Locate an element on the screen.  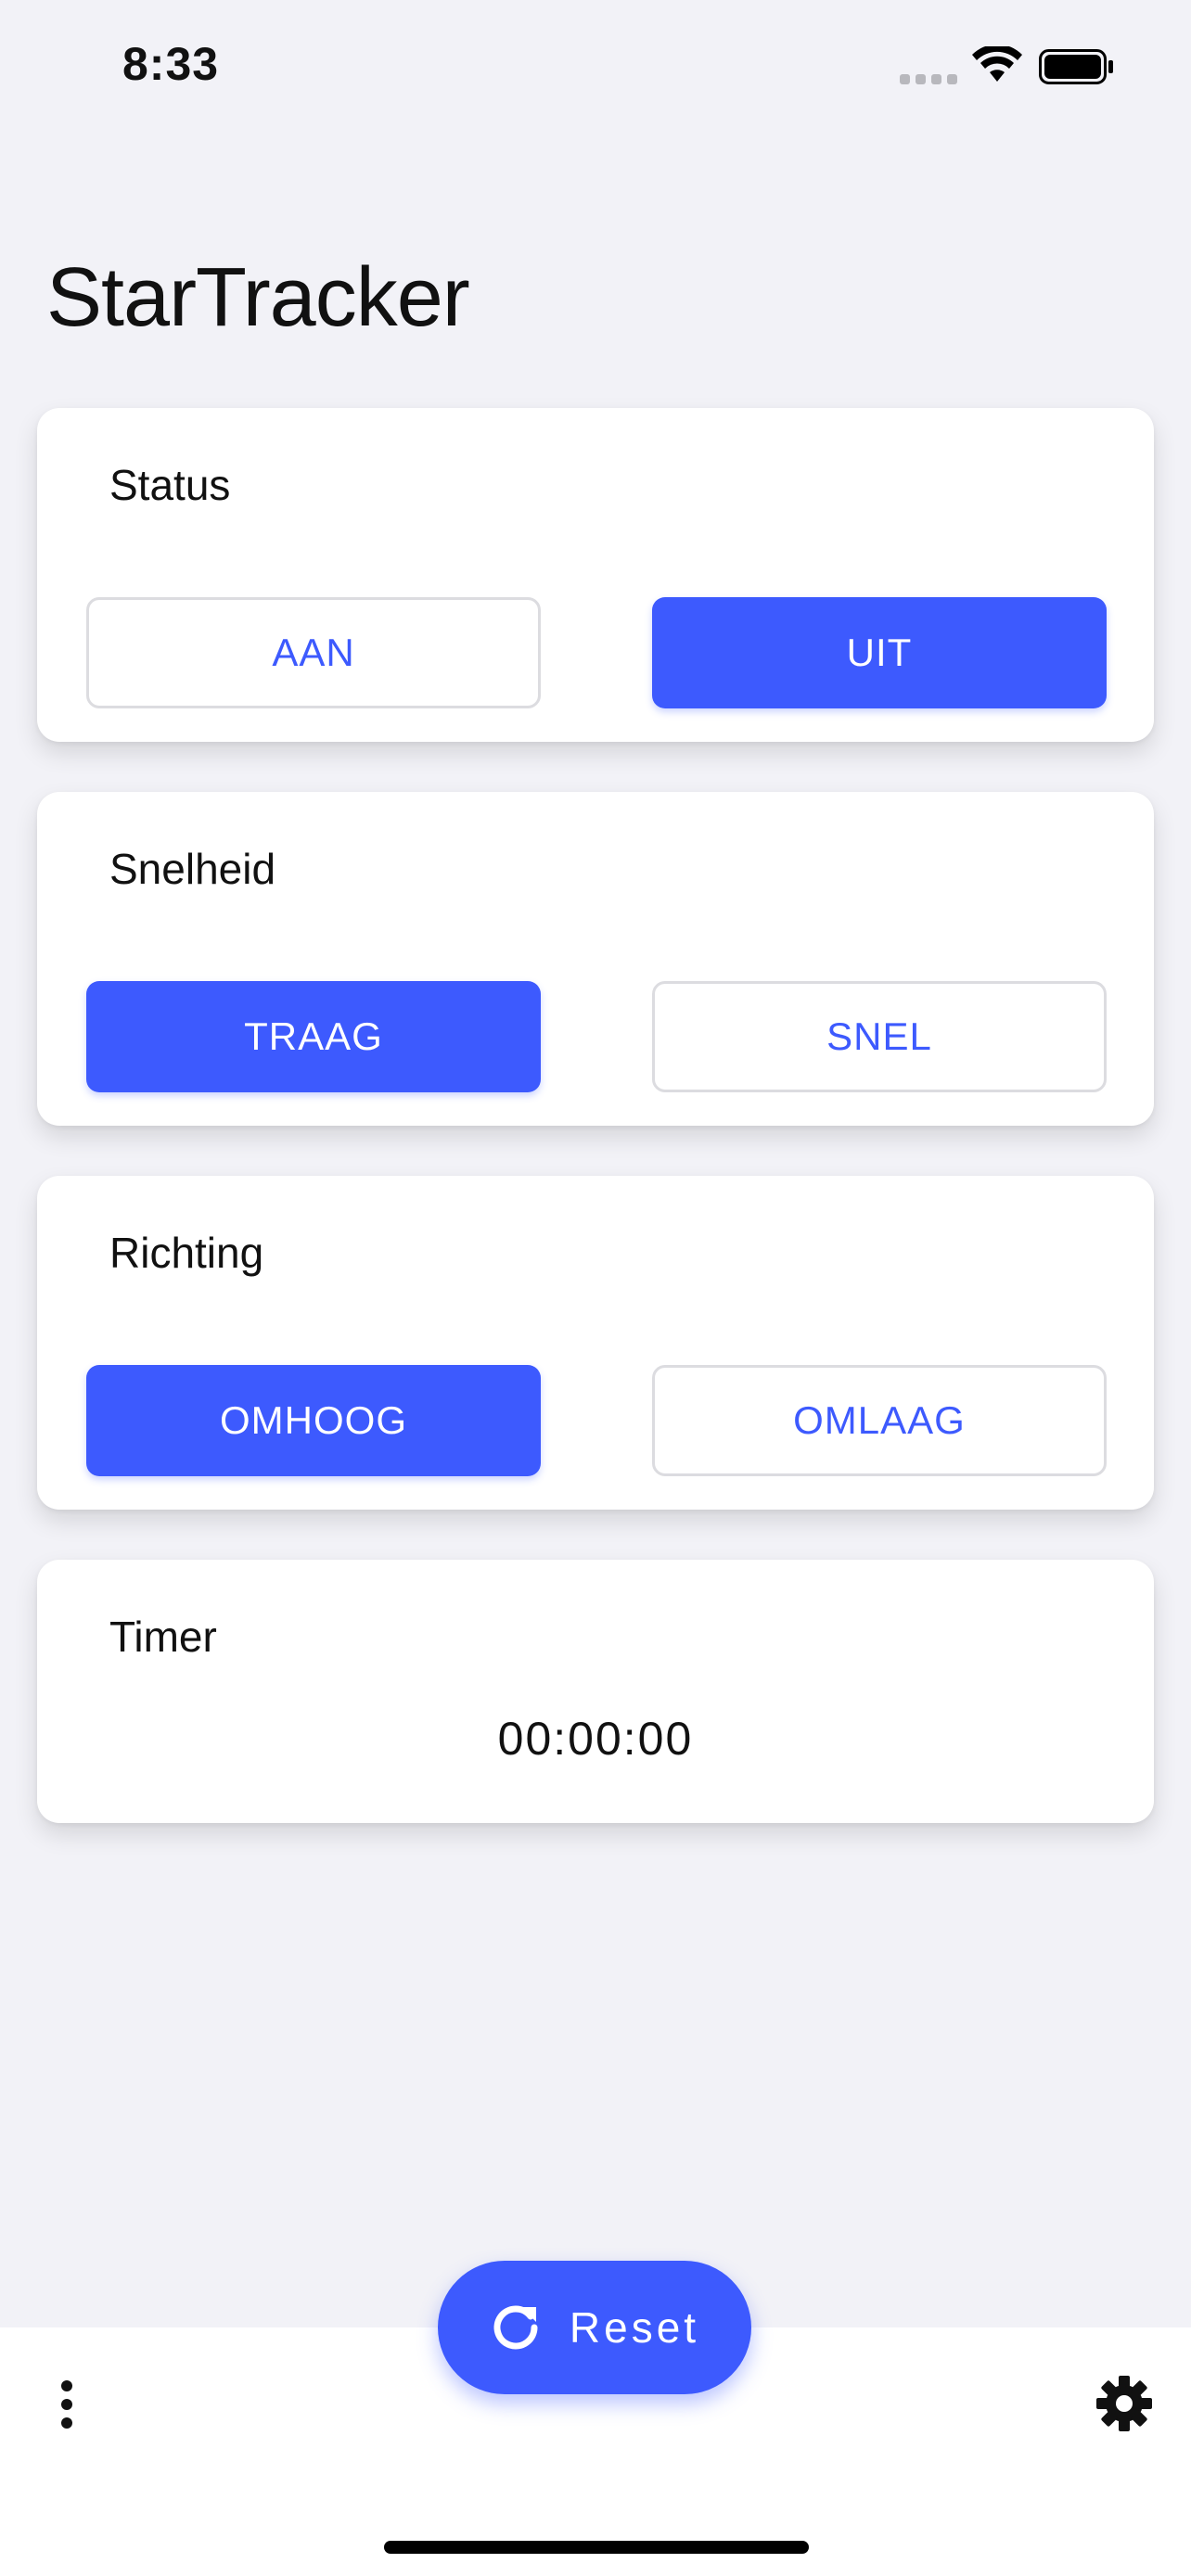
battery-icon is located at coordinates (1076, 66).